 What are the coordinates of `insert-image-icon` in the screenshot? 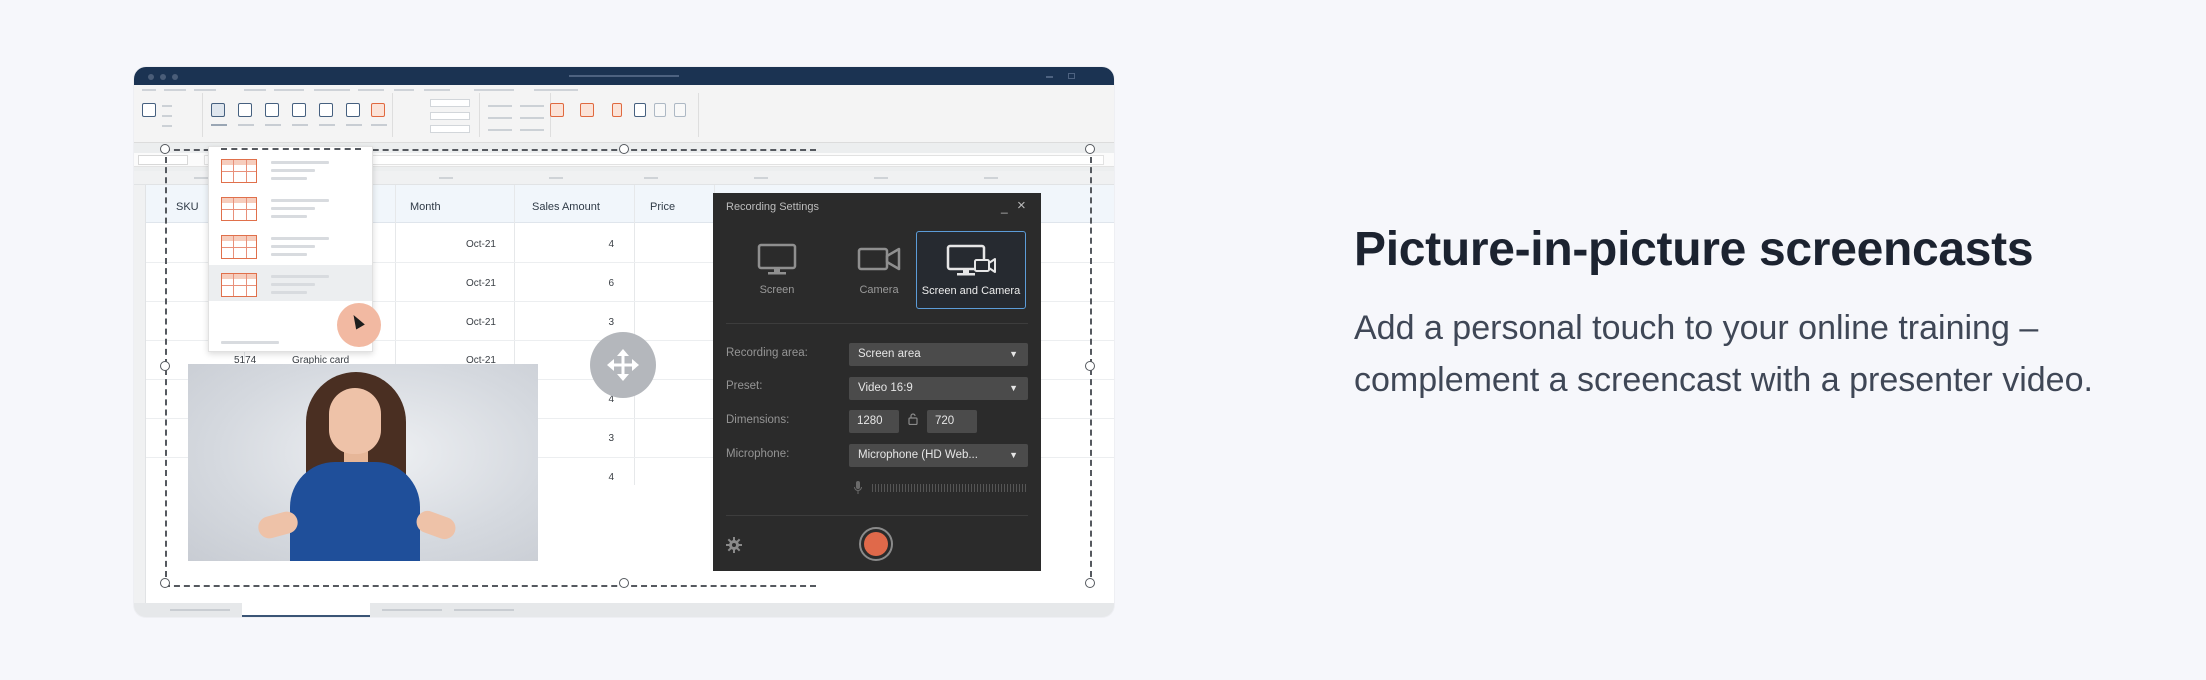 It's located at (353, 110).